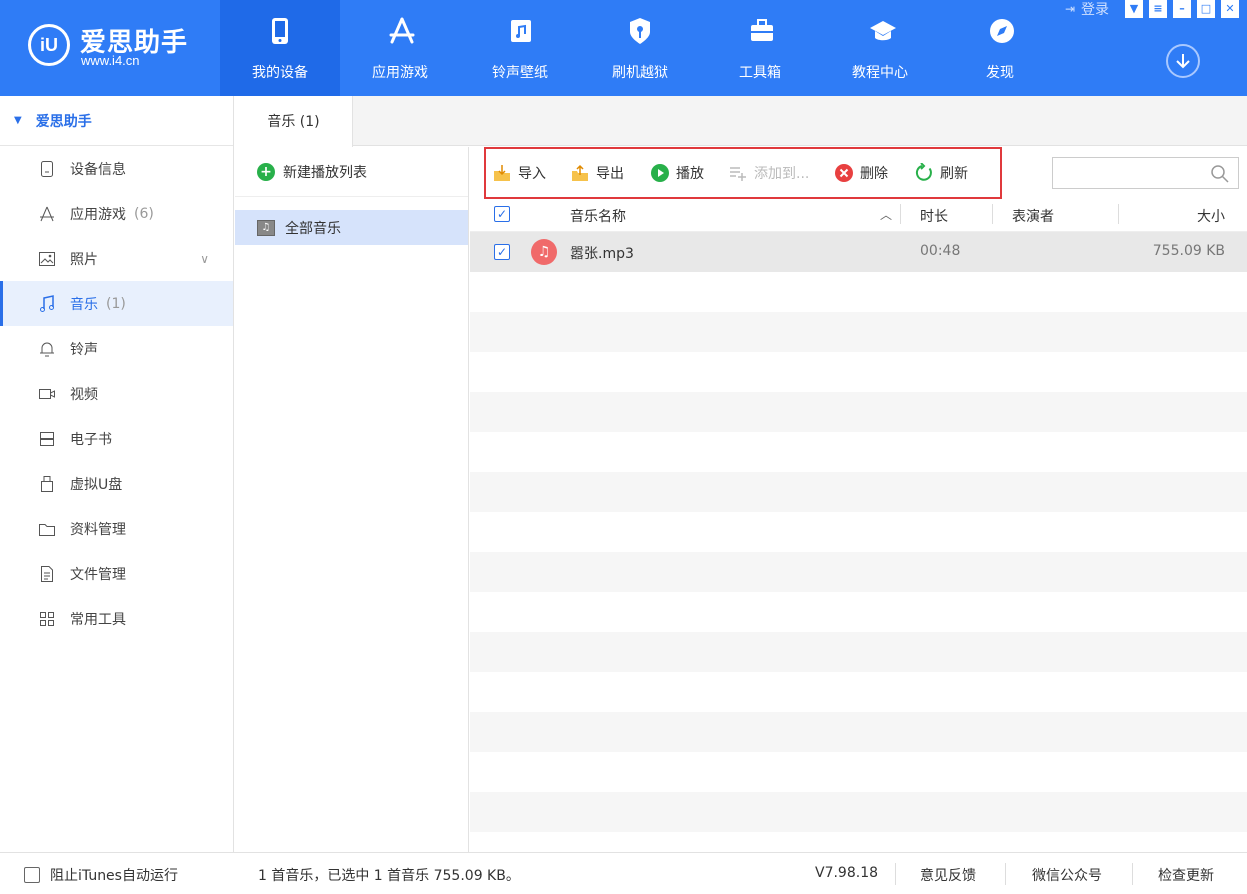  Describe the element at coordinates (741, 121) in the screenshot. I see `tab-bar: 音乐 (1)` at that location.